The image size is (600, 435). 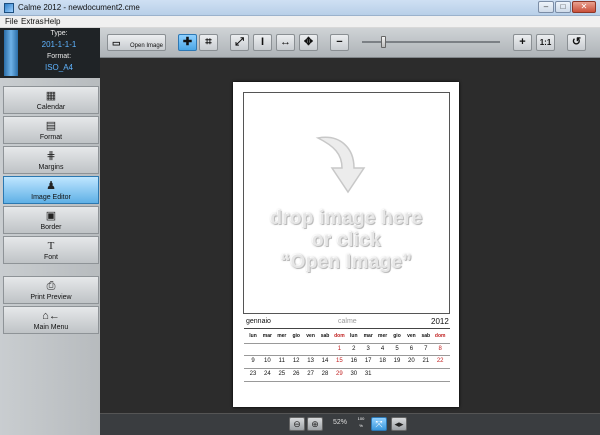 What do you see at coordinates (368, 336) in the screenshot?
I see `calendar-dayname: mar` at bounding box center [368, 336].